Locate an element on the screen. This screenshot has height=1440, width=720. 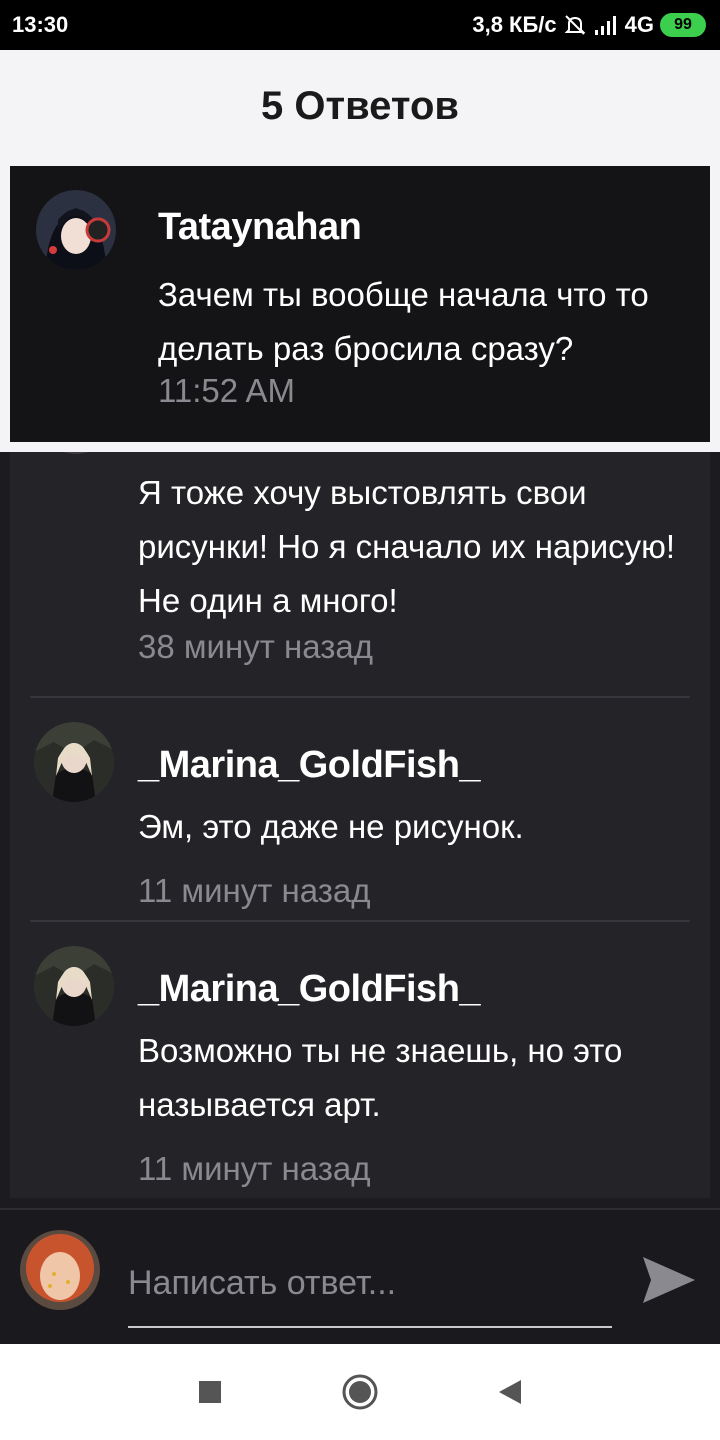
network-speed: 3,8 КБ/с is located at coordinates (514, 24).